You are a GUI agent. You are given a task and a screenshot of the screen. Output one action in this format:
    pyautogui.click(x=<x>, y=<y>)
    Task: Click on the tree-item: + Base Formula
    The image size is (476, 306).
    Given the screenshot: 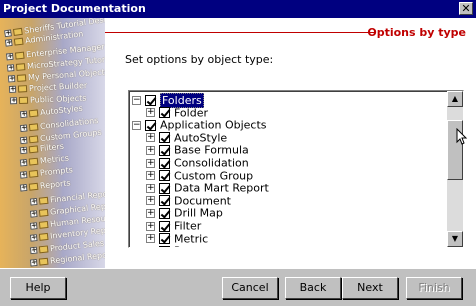 What is the action you would take?
    pyautogui.click(x=197, y=150)
    